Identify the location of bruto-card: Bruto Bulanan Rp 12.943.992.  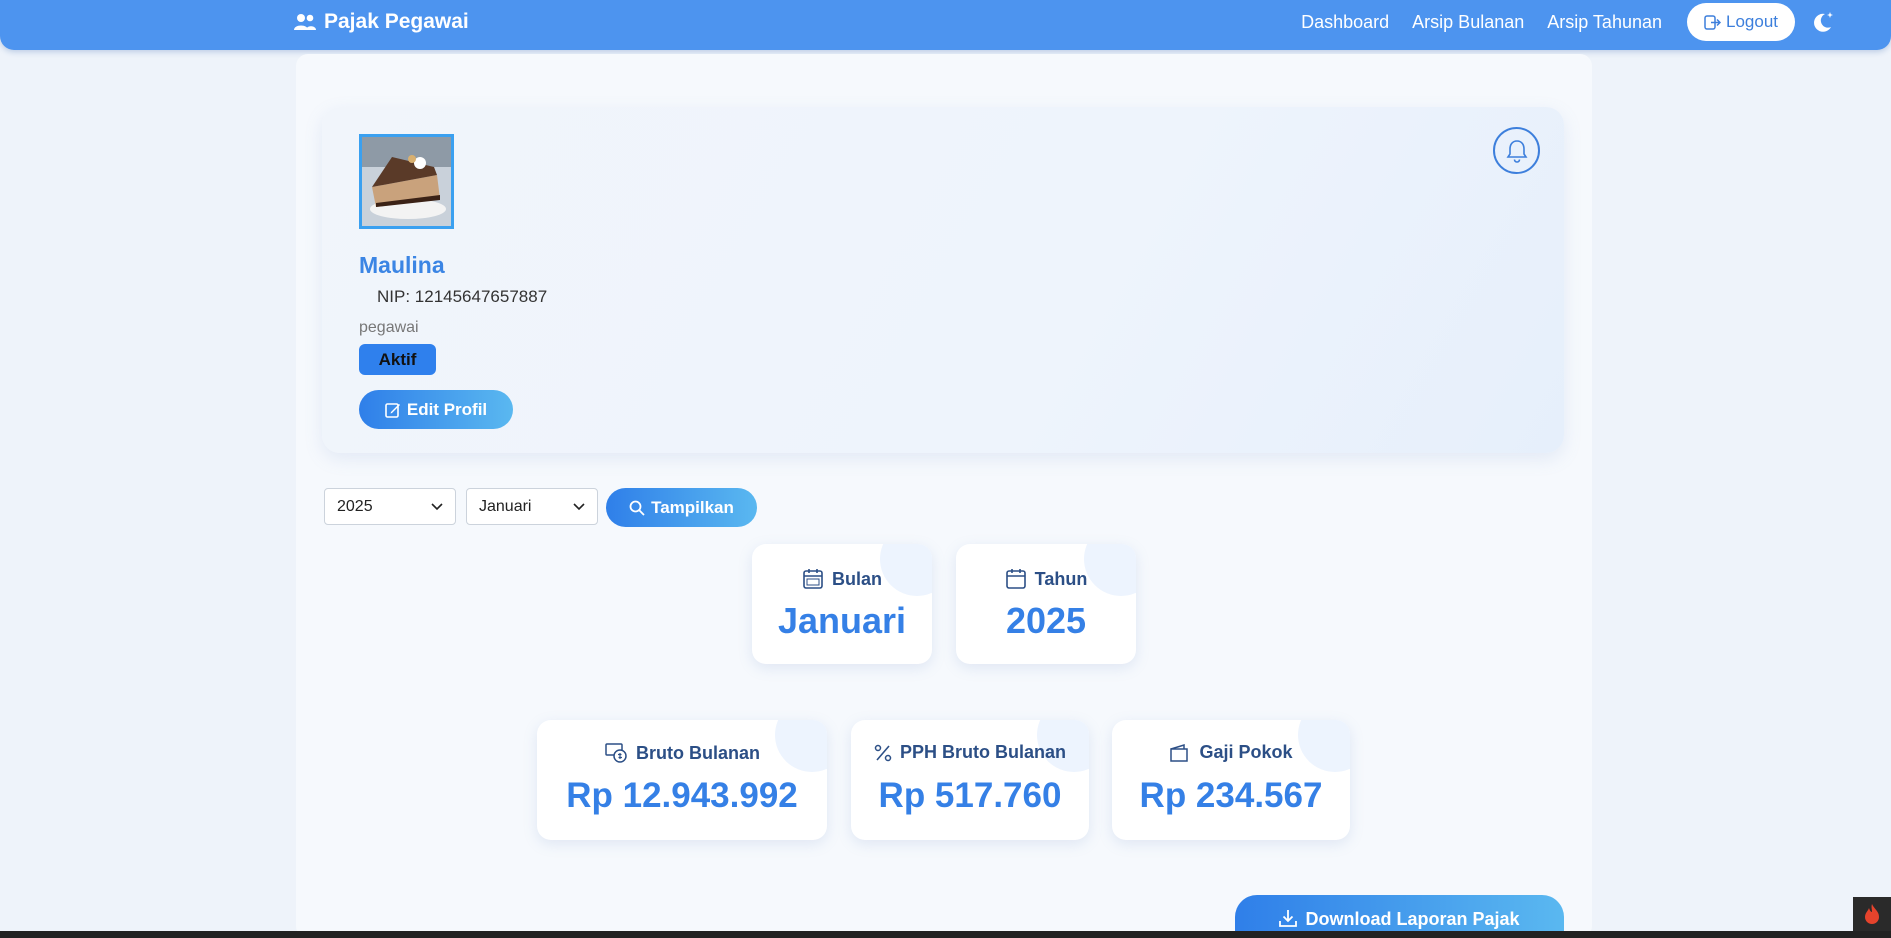
(682, 780).